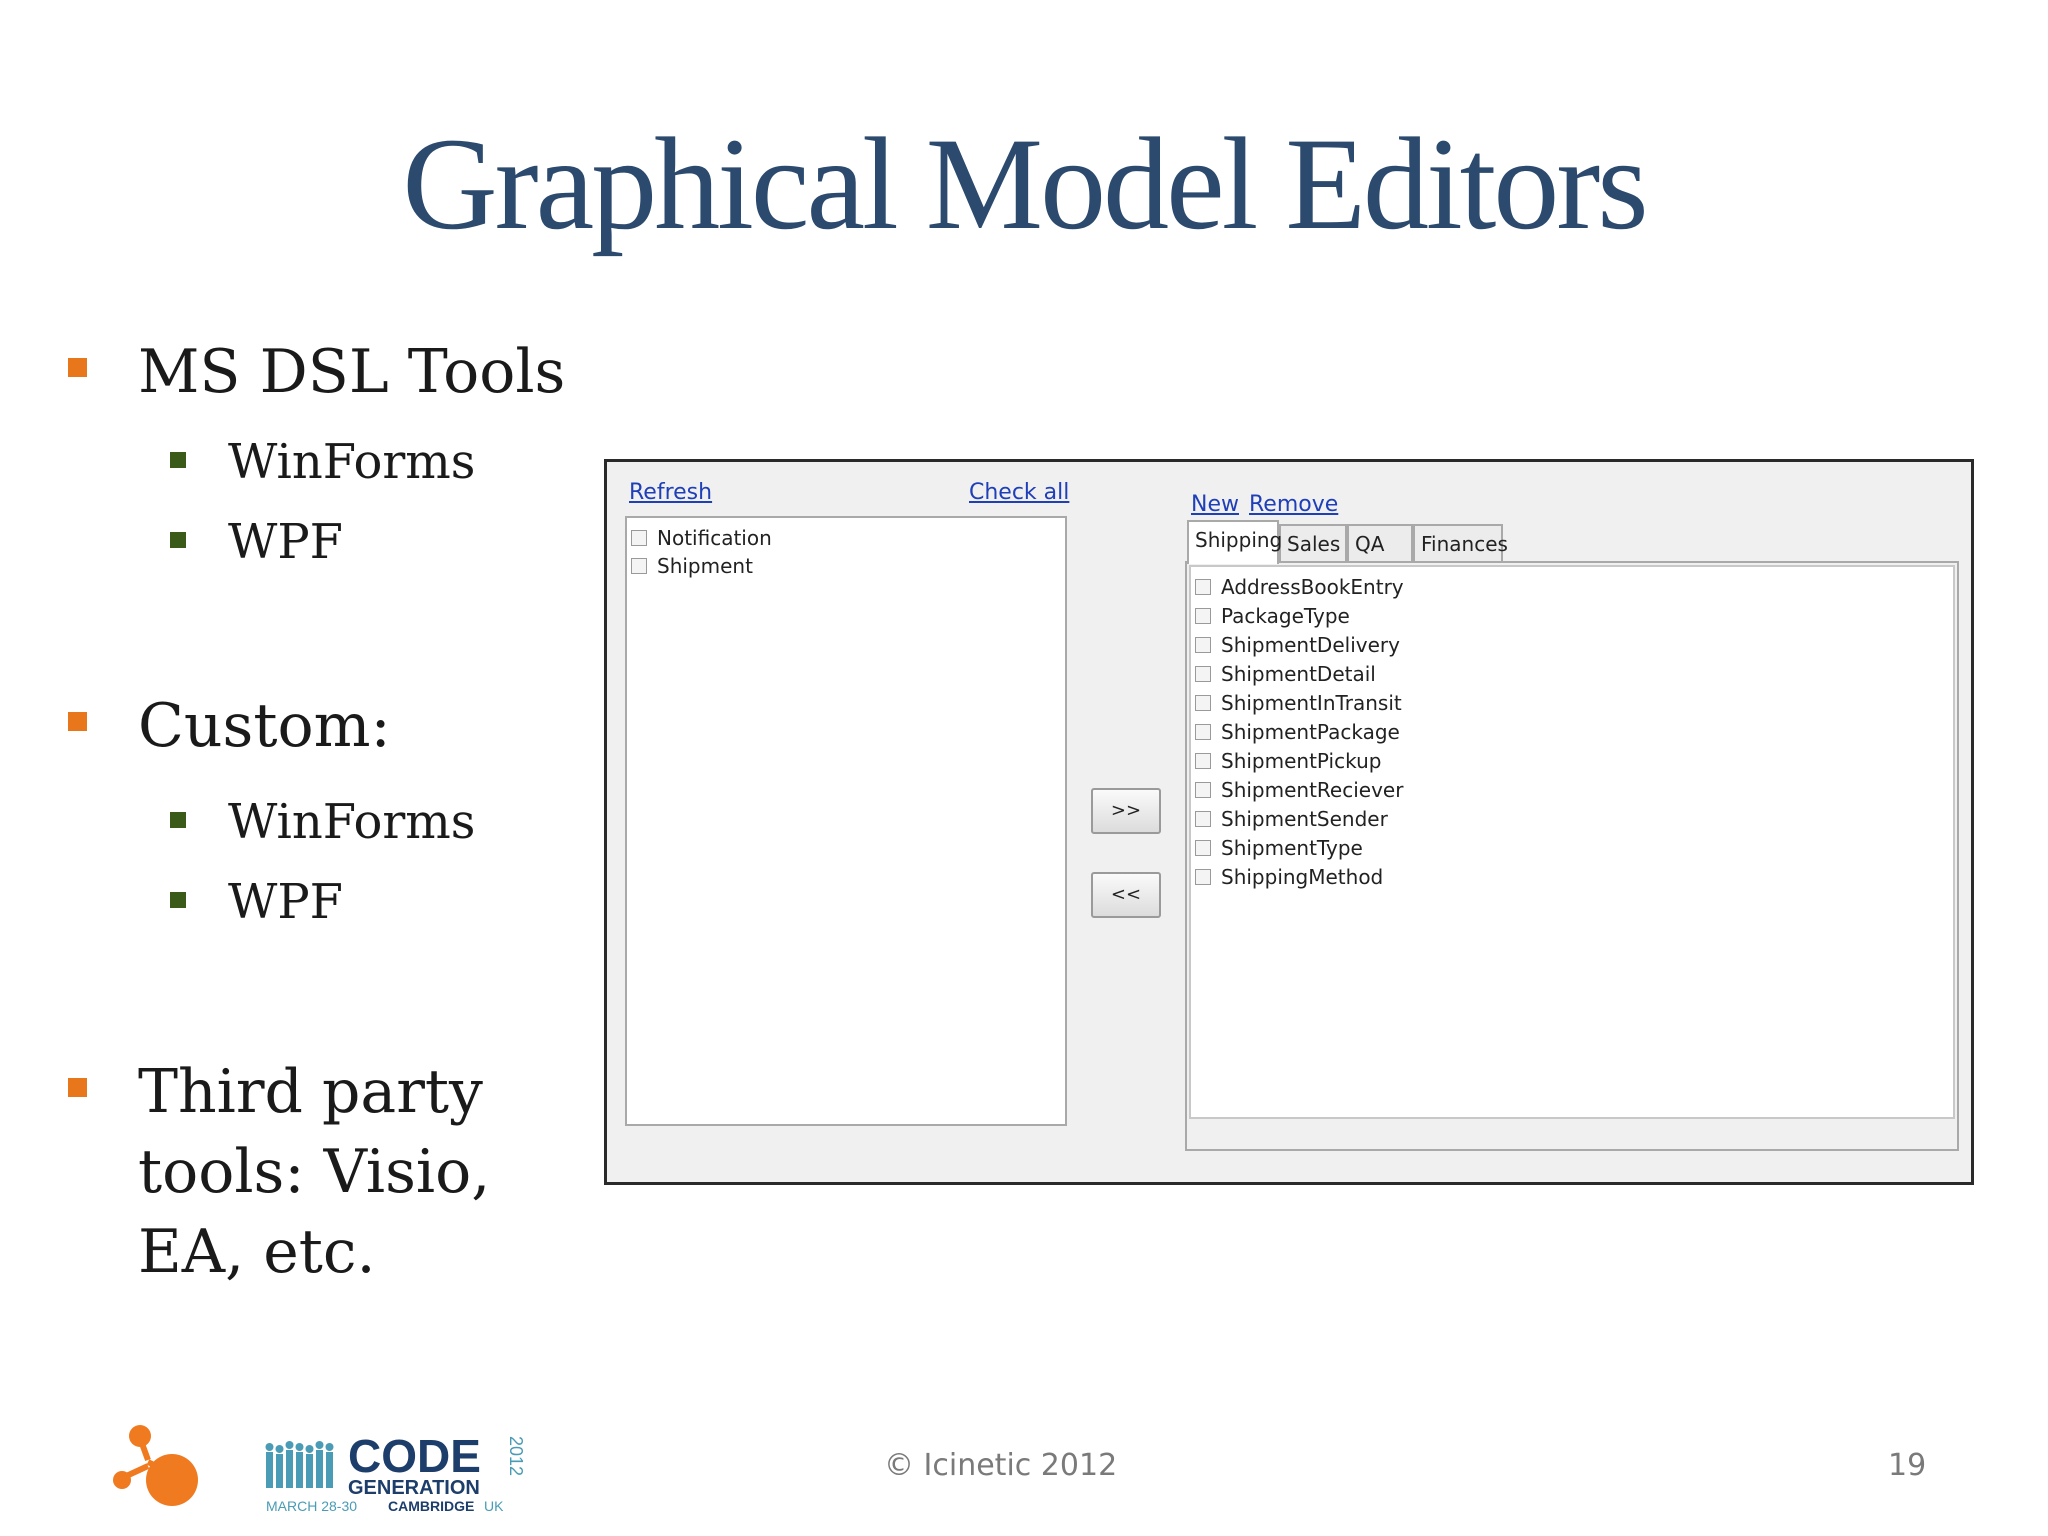 The width and height of the screenshot is (2048, 1536). I want to click on list-item: ShipmentDetail, so click(1285, 674).